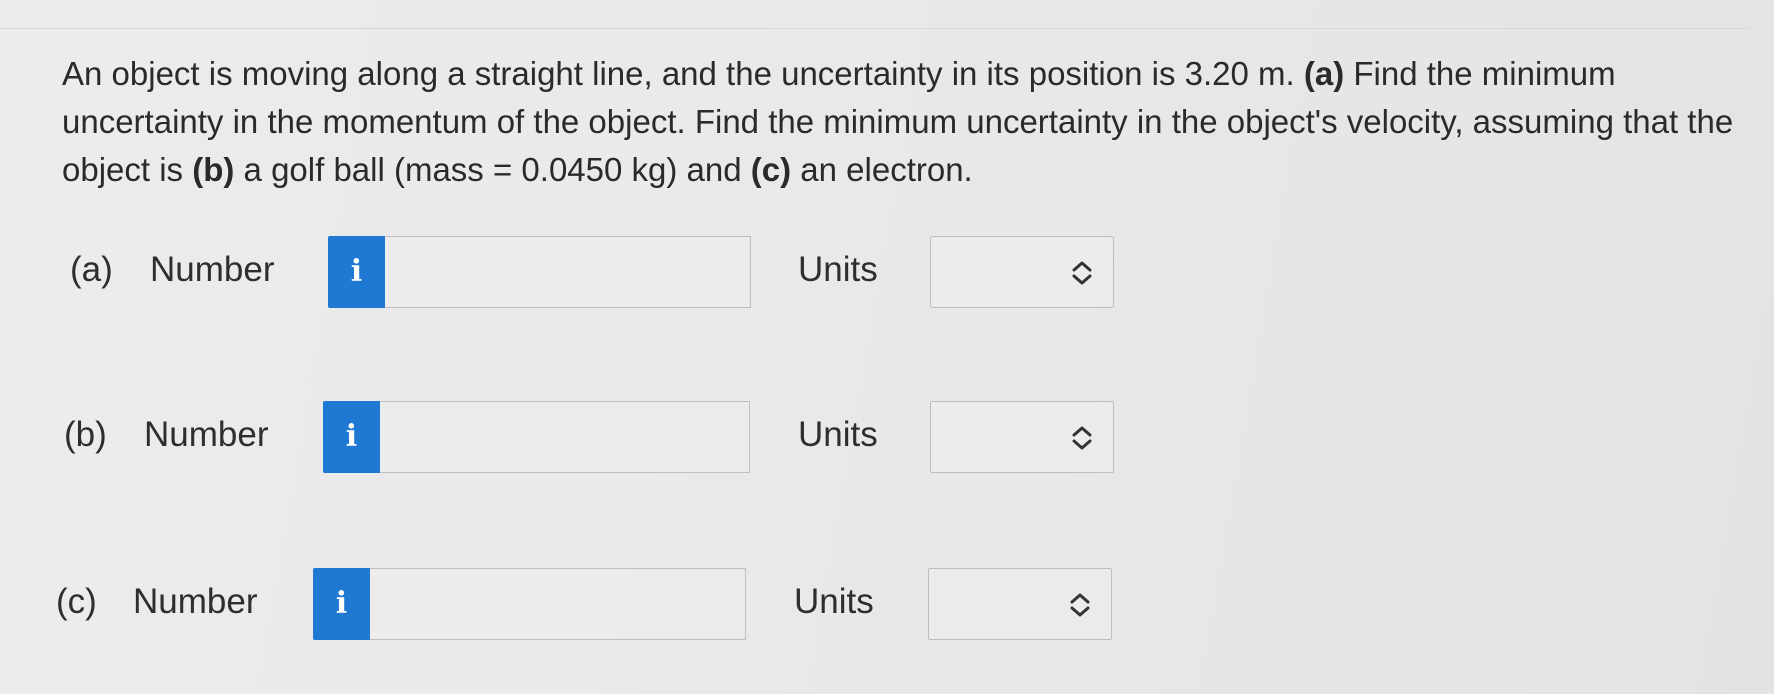  What do you see at coordinates (85, 434) in the screenshot?
I see `part-label-b: (b)` at bounding box center [85, 434].